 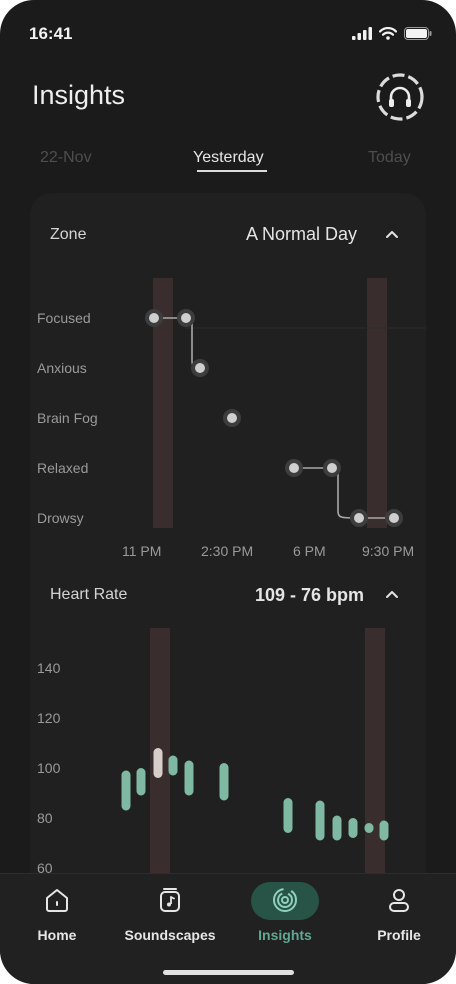 I want to click on profile-icon, so click(x=399, y=900).